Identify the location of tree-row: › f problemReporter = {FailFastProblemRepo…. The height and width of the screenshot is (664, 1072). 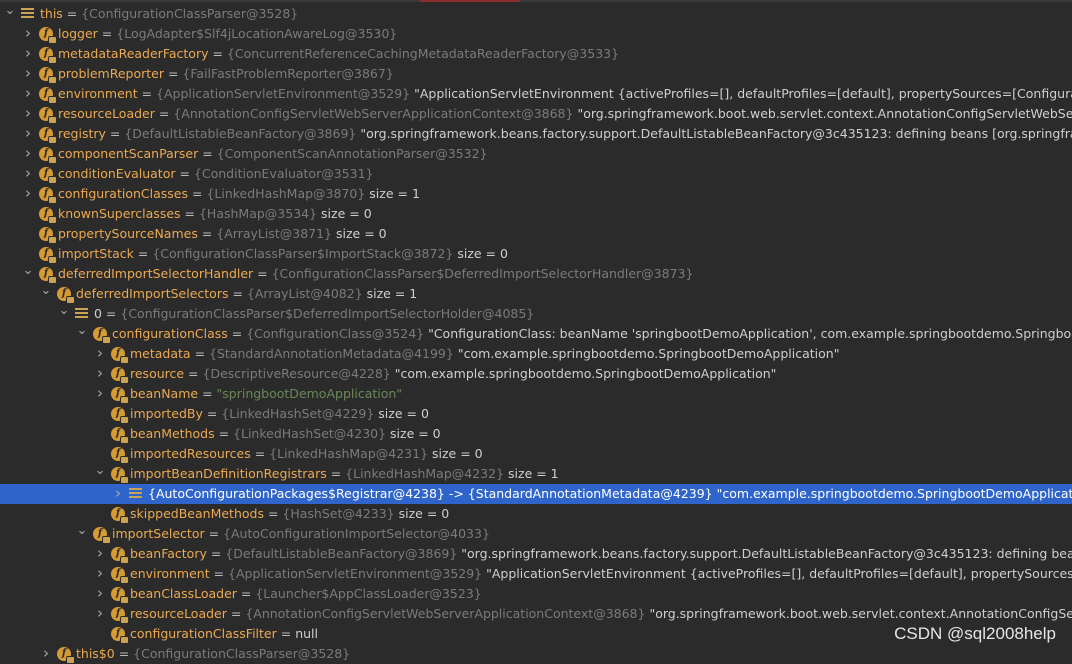
(536, 74).